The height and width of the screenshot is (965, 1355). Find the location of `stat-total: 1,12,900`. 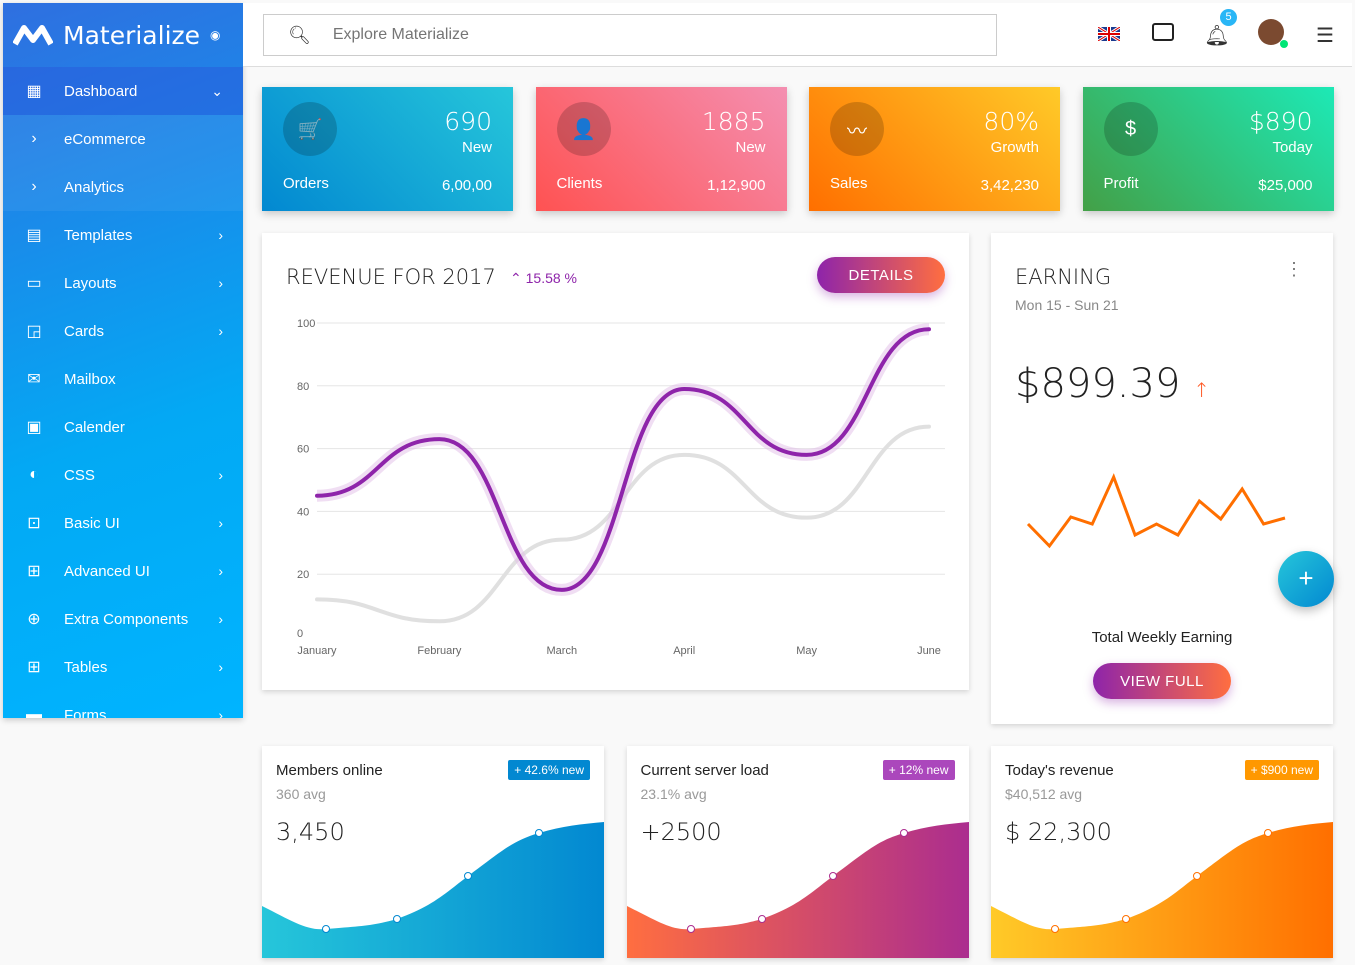

stat-total: 1,12,900 is located at coordinates (736, 185).